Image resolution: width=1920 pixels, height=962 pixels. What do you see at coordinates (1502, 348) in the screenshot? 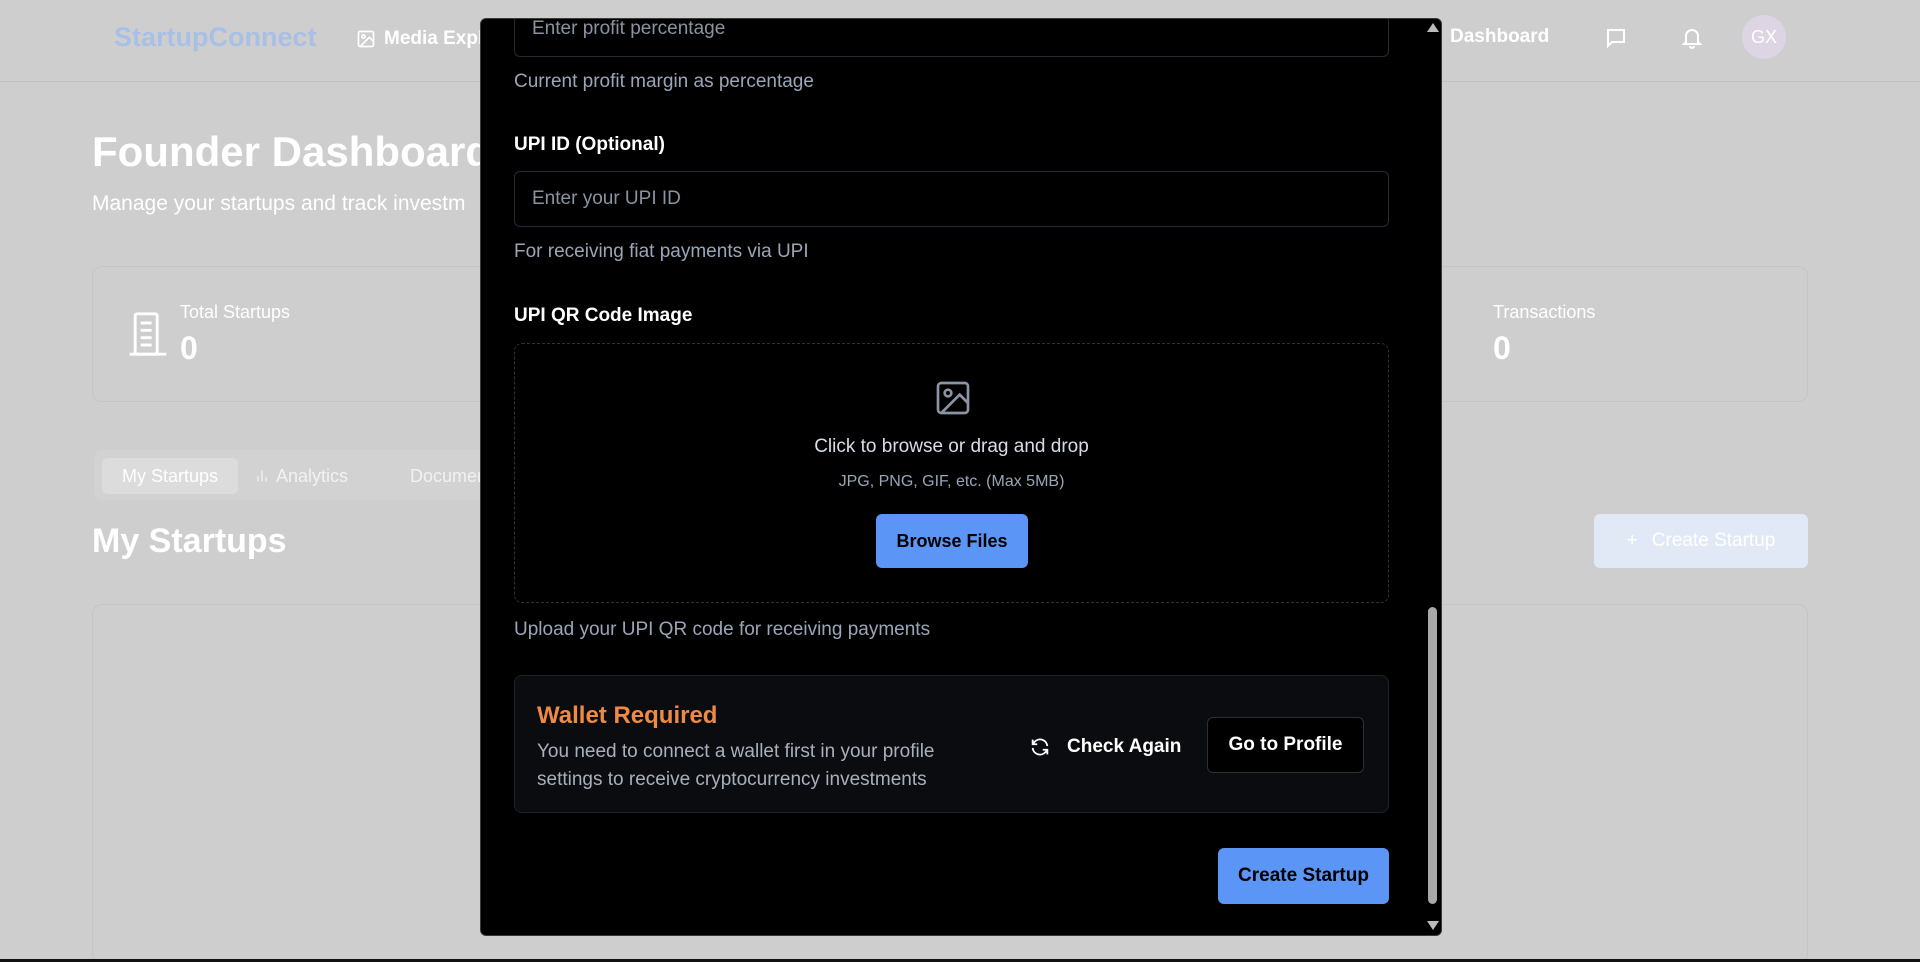
I see `stat-value-transactions: 0` at bounding box center [1502, 348].